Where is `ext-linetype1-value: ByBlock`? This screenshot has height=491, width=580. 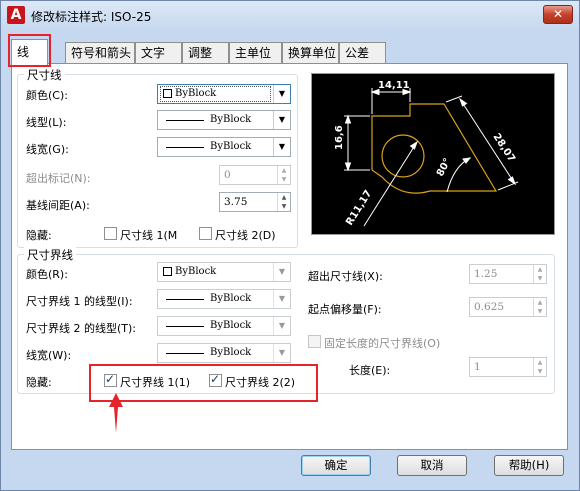 ext-linetype1-value: ByBlock is located at coordinates (231, 298).